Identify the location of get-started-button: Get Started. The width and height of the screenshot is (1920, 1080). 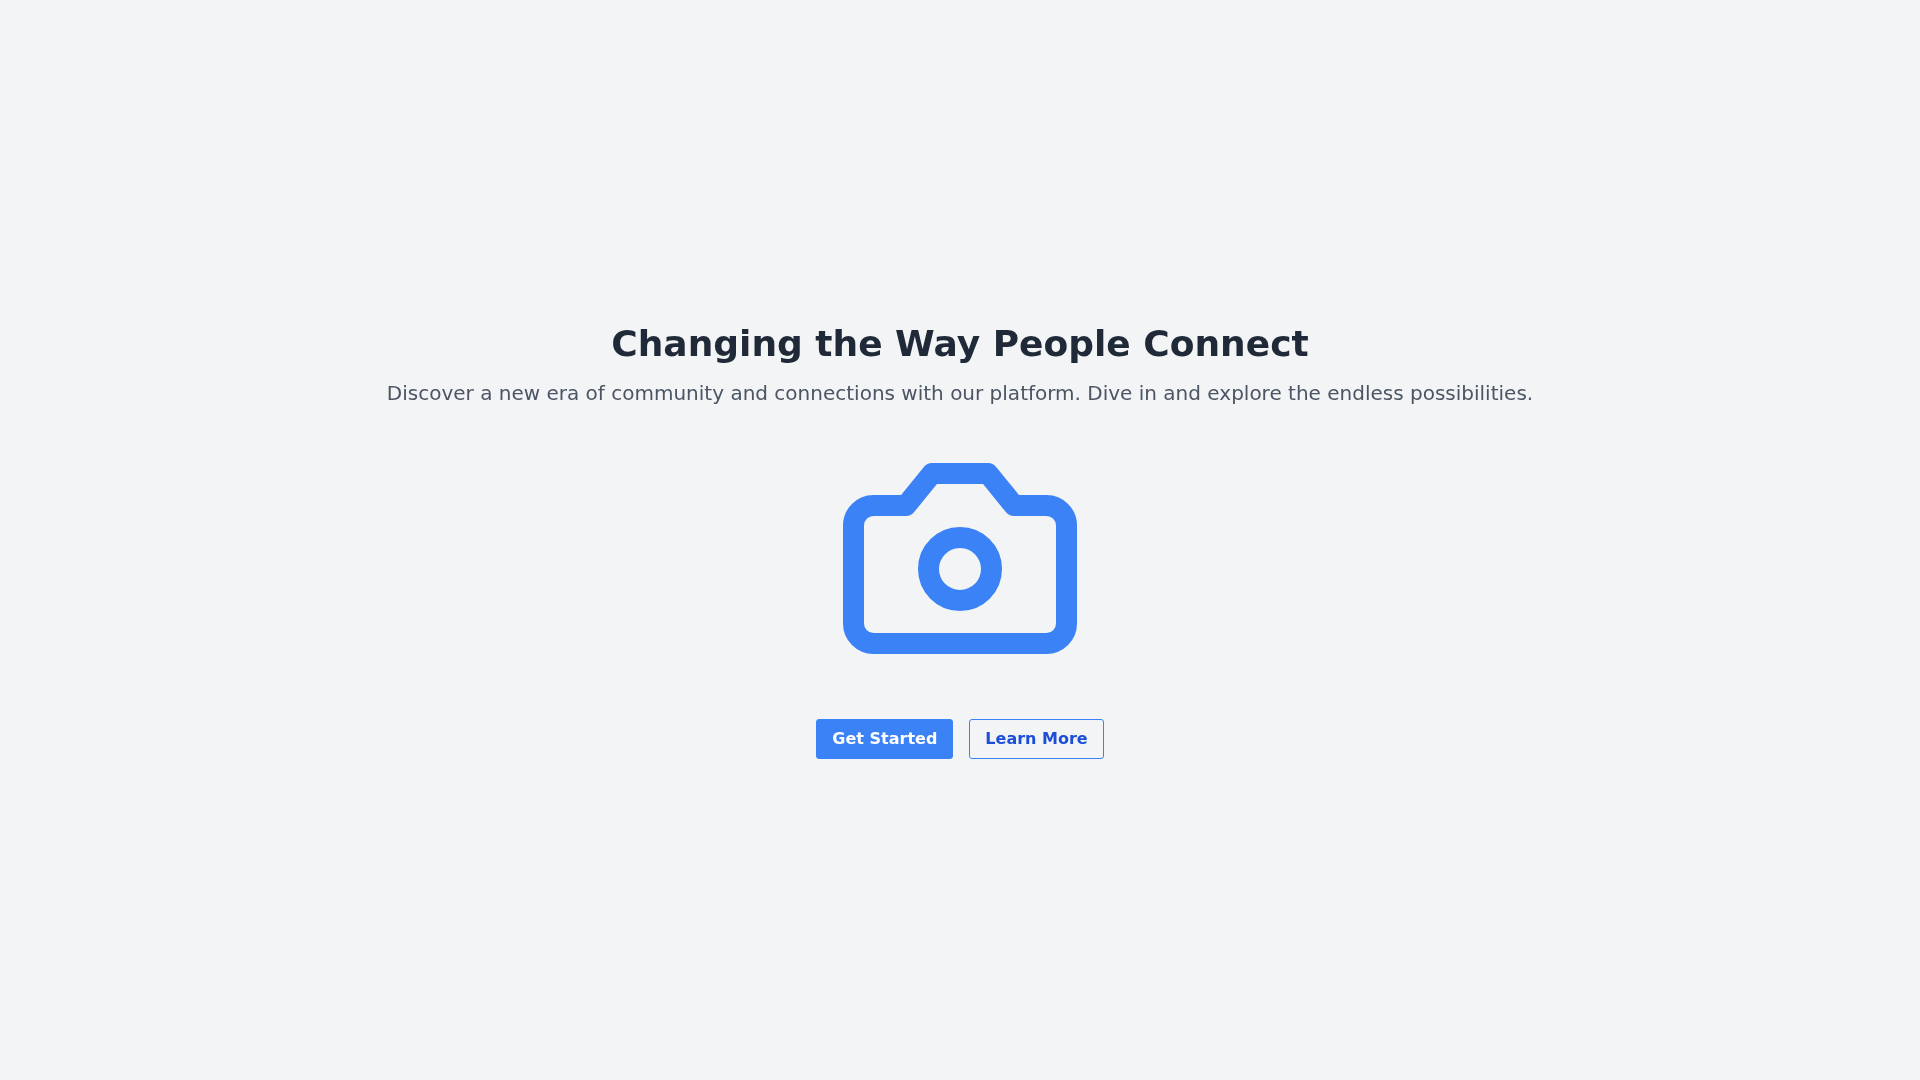
(885, 738).